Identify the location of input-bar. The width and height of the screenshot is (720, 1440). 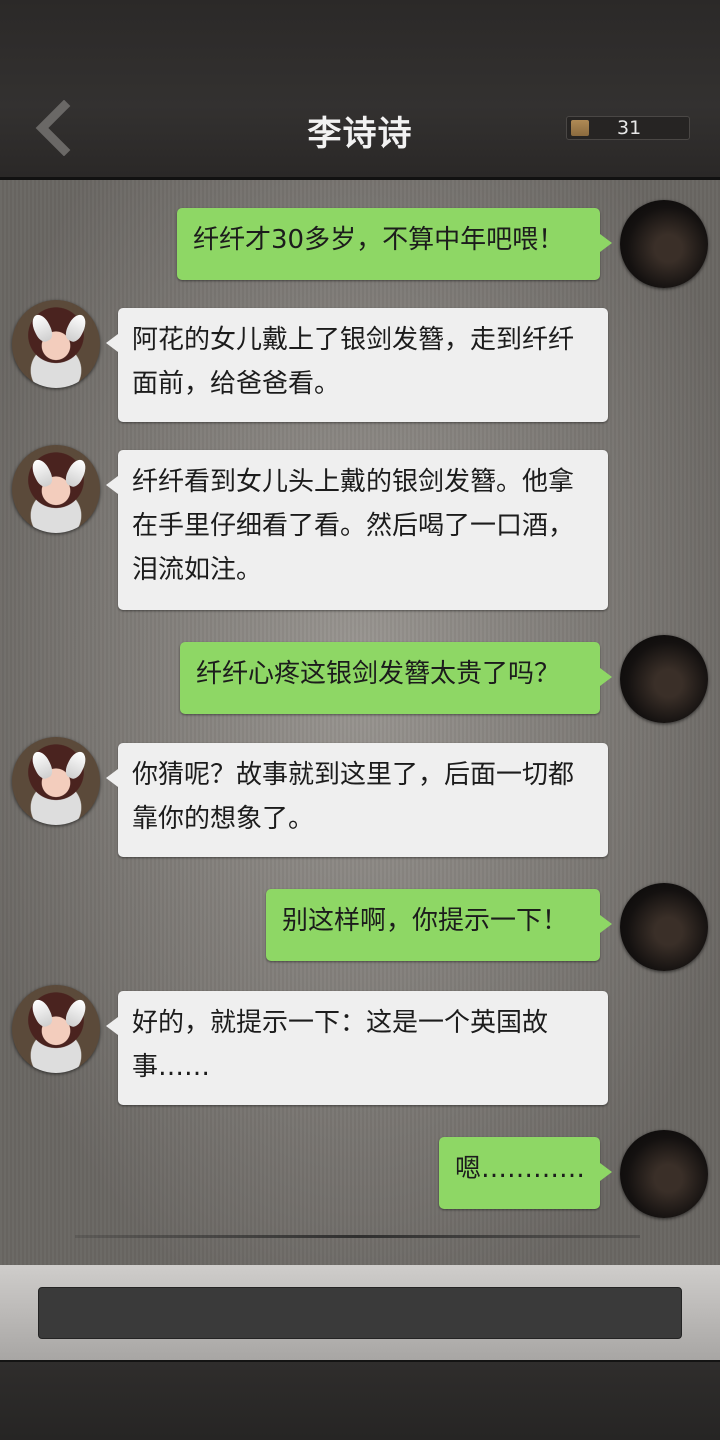
(360, 1312).